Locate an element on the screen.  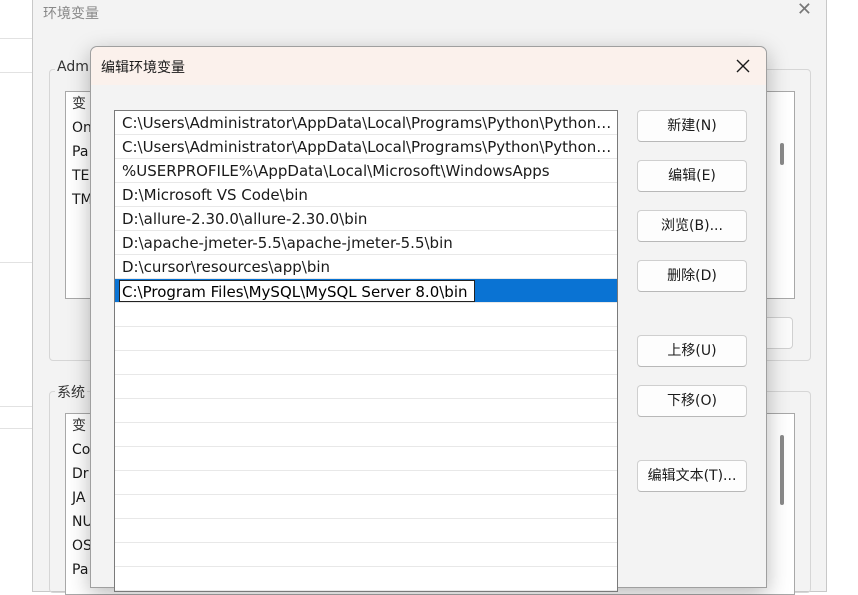
path-item: D:\allure-2.30.0\allure-2.30.0\bin is located at coordinates (366, 219).